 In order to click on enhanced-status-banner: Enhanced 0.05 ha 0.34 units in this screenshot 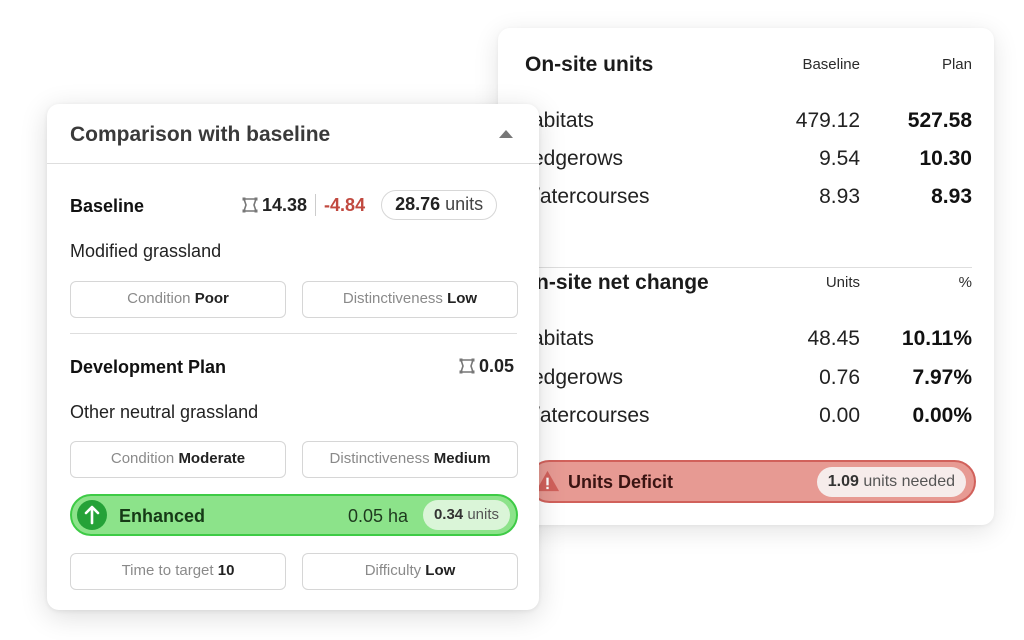, I will do `click(294, 515)`.